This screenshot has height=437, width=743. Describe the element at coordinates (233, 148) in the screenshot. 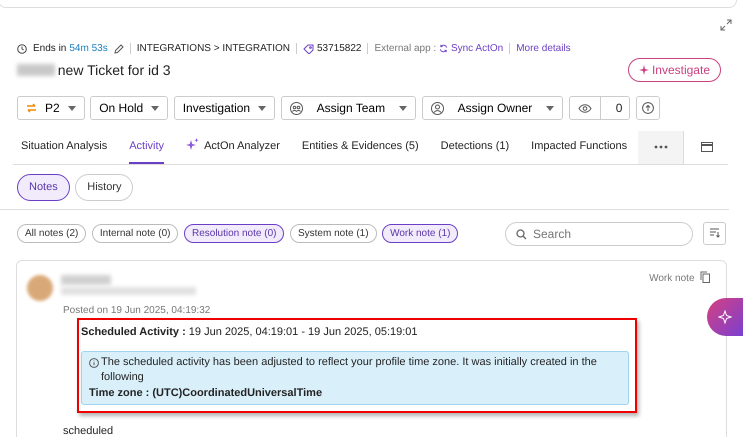

I see `tab: ActOn Analyzer` at that location.